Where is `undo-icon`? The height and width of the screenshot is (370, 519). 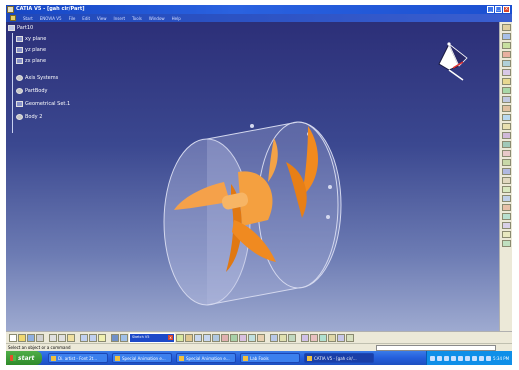 undo-icon is located at coordinates (84, 337).